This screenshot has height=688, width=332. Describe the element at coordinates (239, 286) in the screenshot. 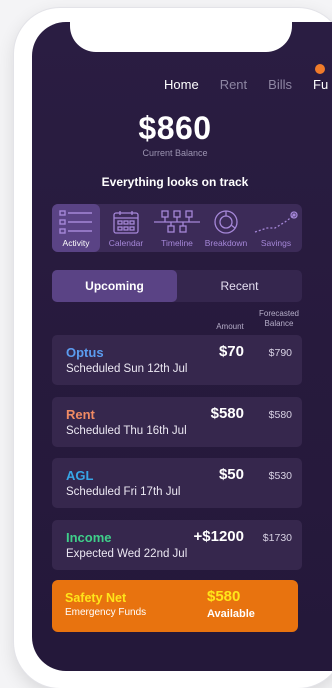

I see `tab-recent: Recent` at that location.